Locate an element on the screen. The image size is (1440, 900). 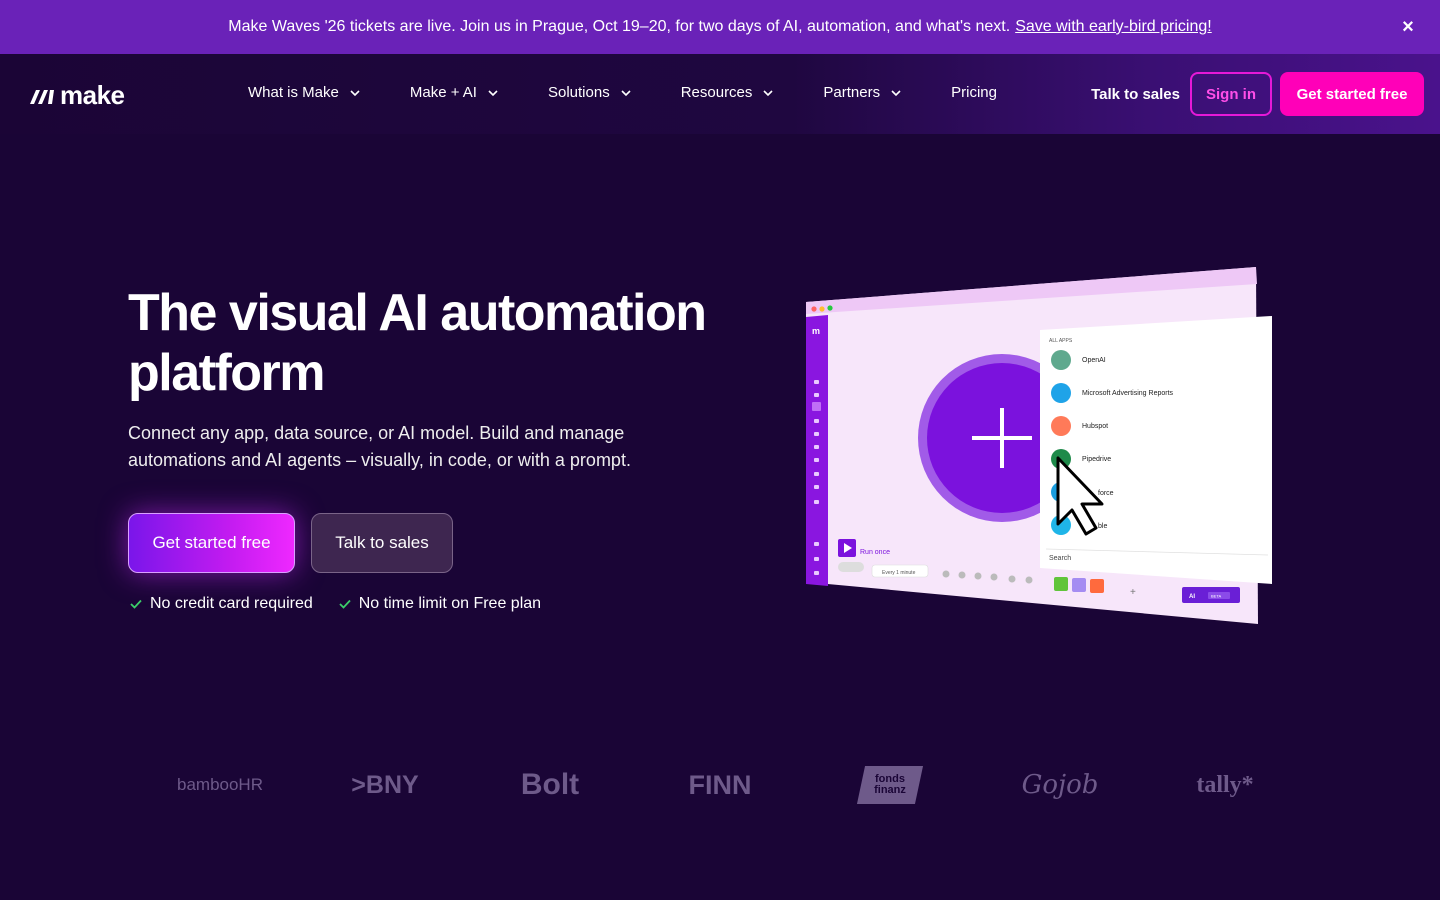
schedule-toggle is located at coordinates (851, 567).